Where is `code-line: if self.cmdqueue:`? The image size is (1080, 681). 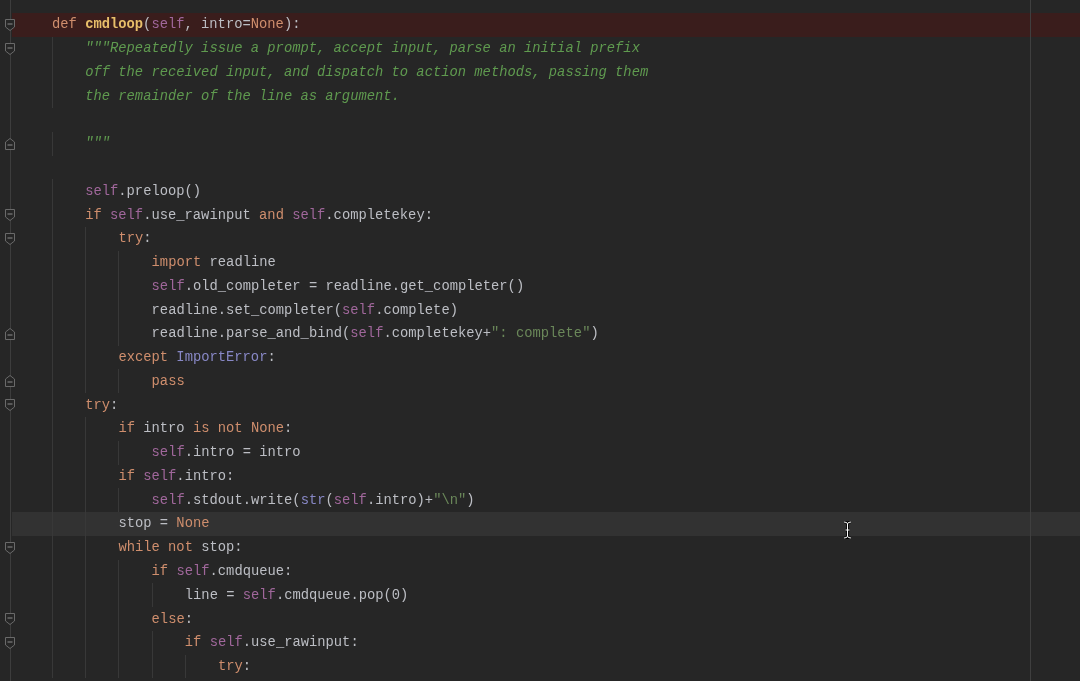 code-line: if self.cmdqueue: is located at coordinates (546, 571).